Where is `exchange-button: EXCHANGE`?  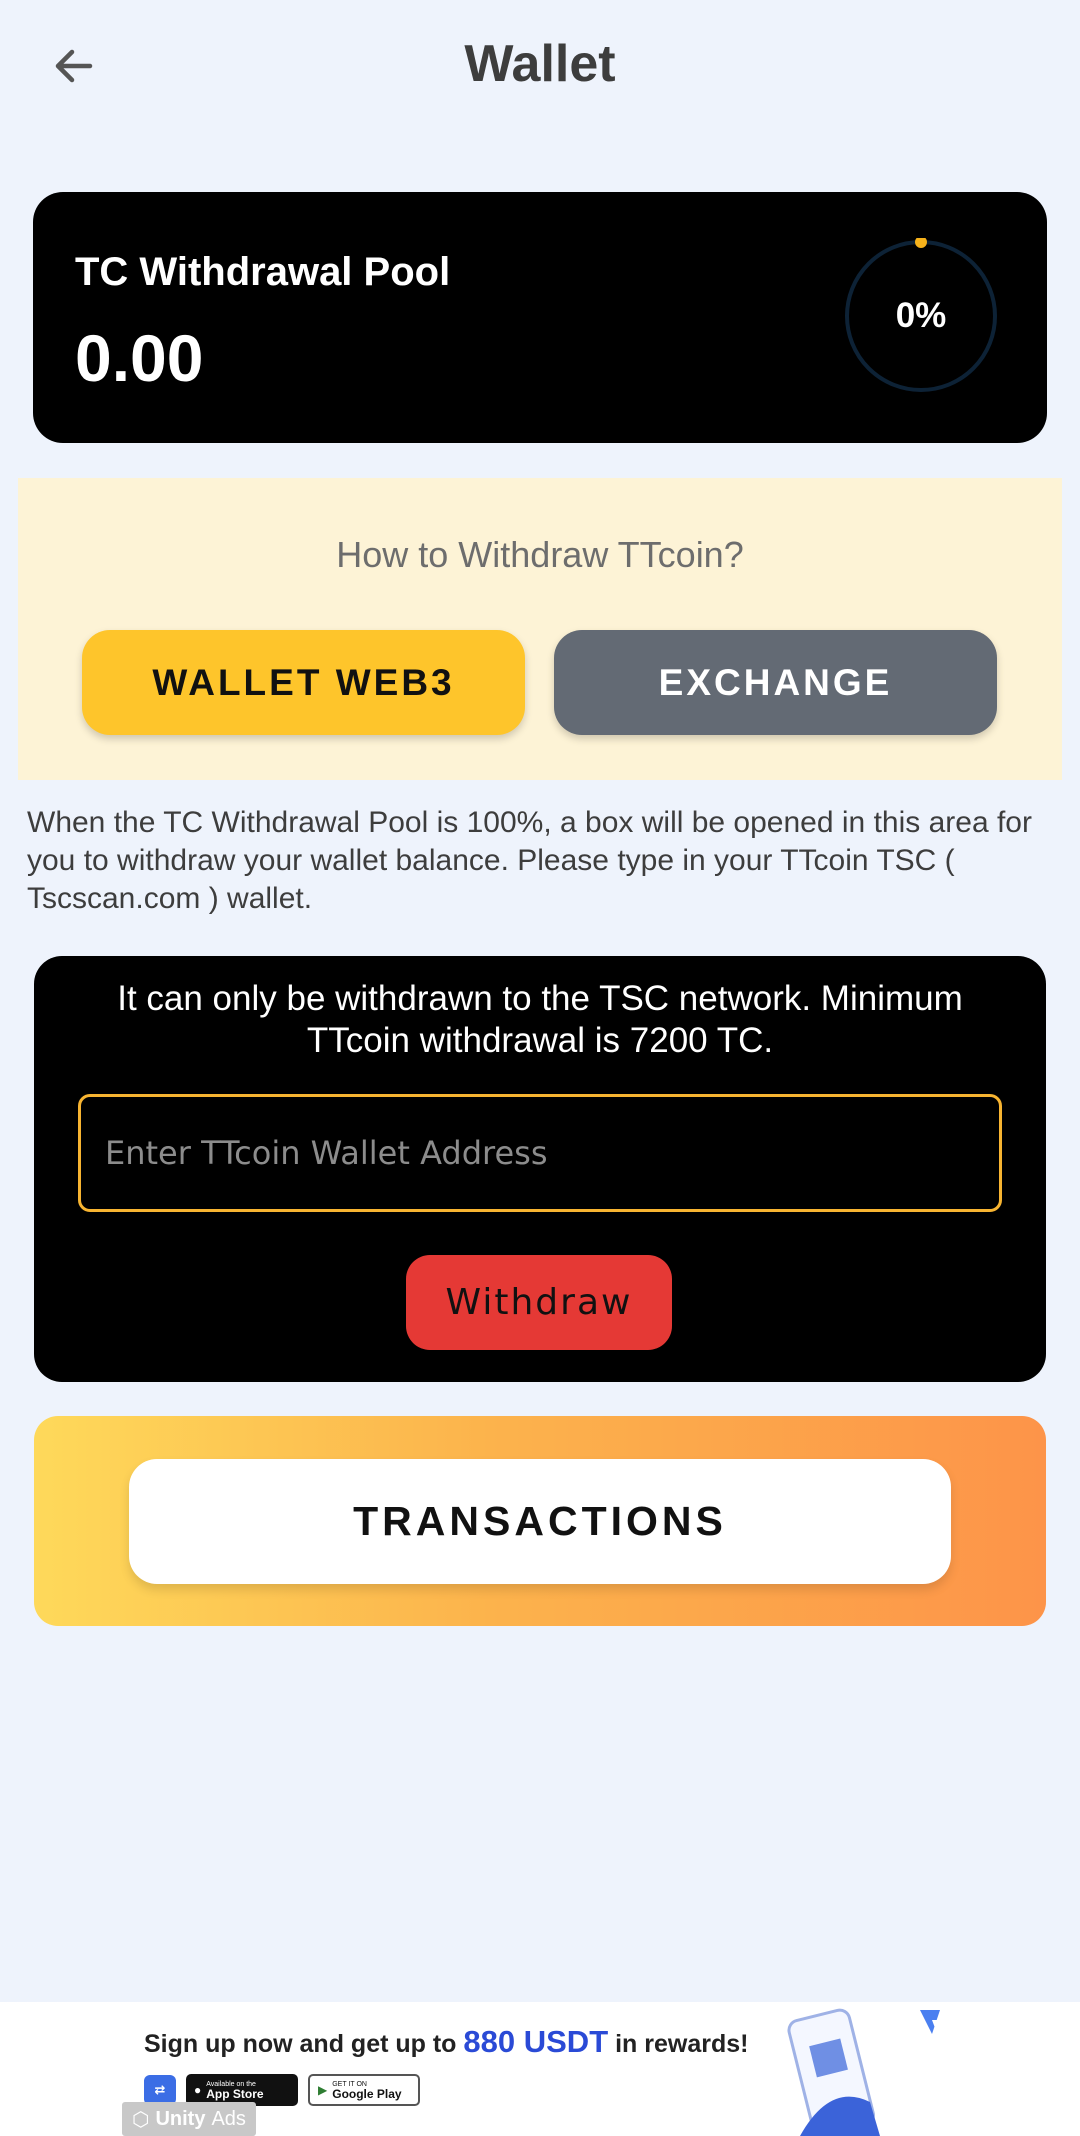
exchange-button: EXCHANGE is located at coordinates (775, 682).